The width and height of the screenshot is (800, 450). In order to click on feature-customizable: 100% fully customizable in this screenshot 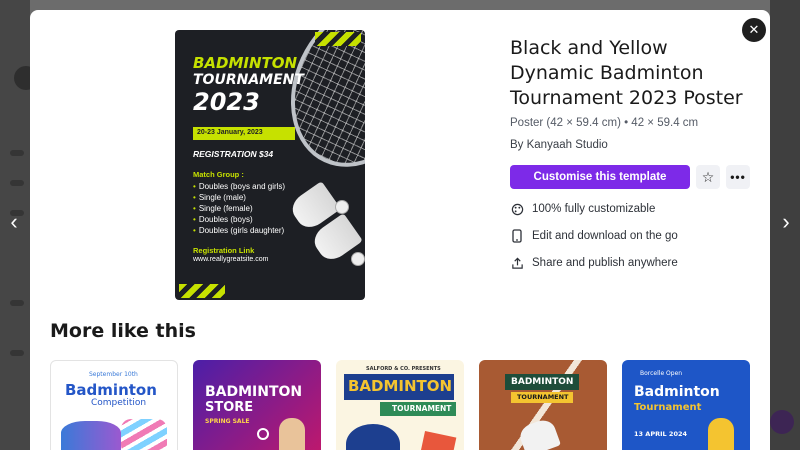, I will do `click(582, 209)`.